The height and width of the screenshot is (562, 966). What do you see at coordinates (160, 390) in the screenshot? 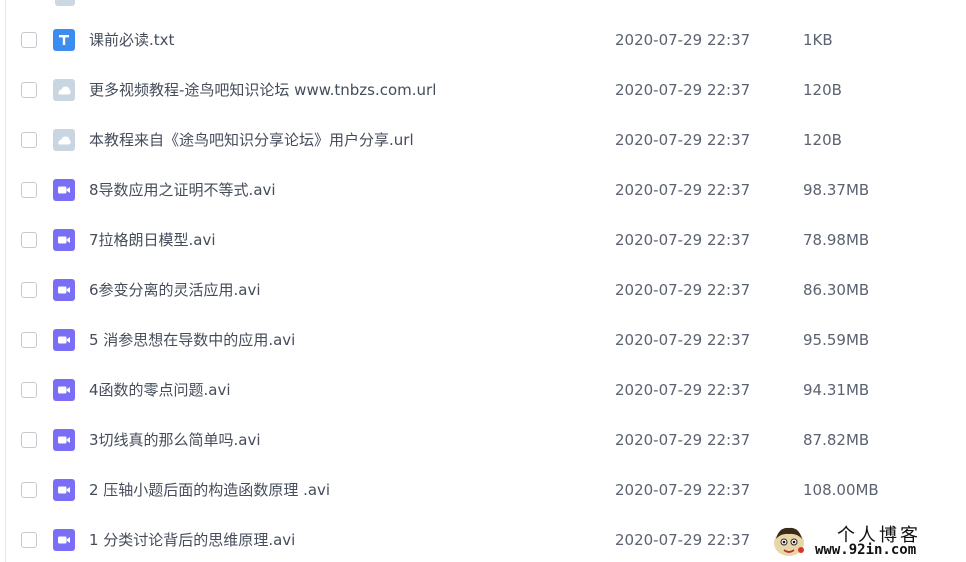
I see `file-name: 4函数的零点问题.avi` at bounding box center [160, 390].